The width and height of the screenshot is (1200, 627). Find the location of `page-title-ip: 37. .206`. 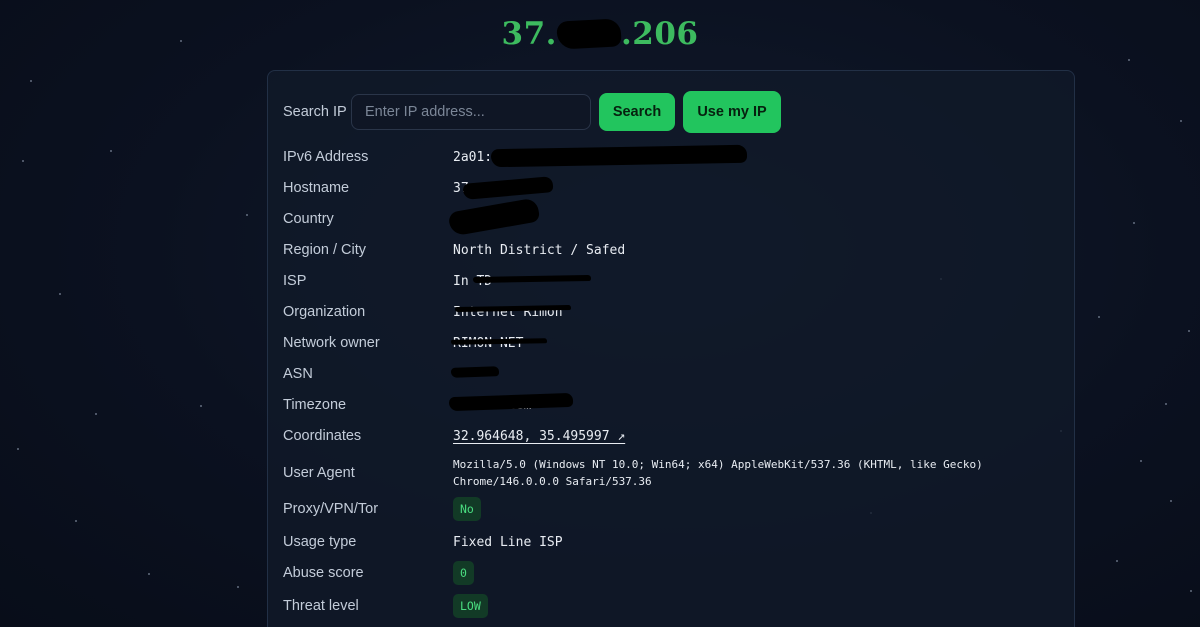

page-title-ip: 37. .206 is located at coordinates (600, 34).